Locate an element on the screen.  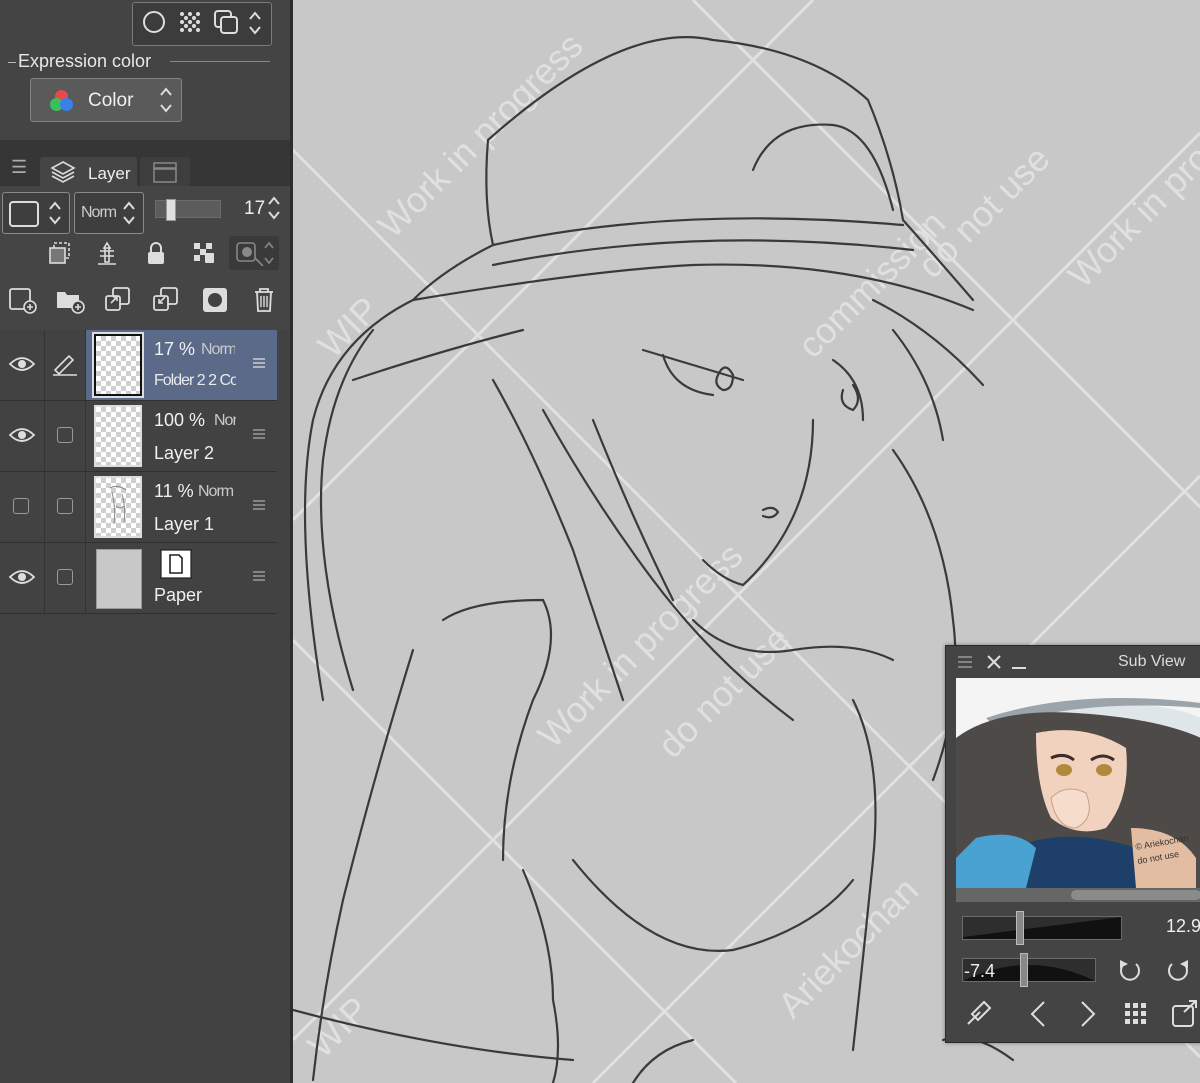
palette-menu-icon: ☰ is located at coordinates (19, 167).